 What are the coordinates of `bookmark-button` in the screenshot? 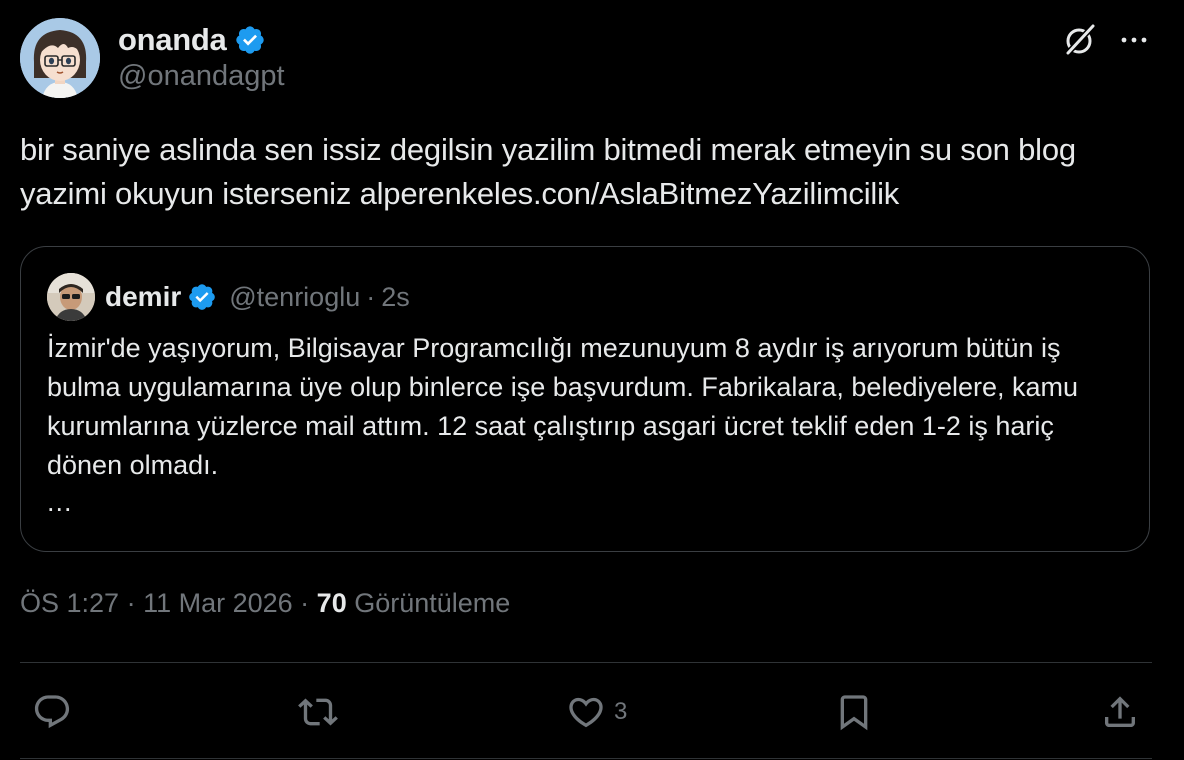 It's located at (858, 712).